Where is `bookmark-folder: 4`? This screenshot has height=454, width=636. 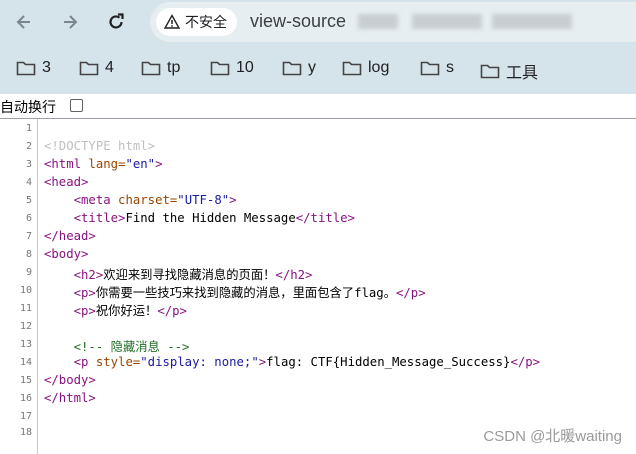 bookmark-folder: 4 is located at coordinates (96, 68).